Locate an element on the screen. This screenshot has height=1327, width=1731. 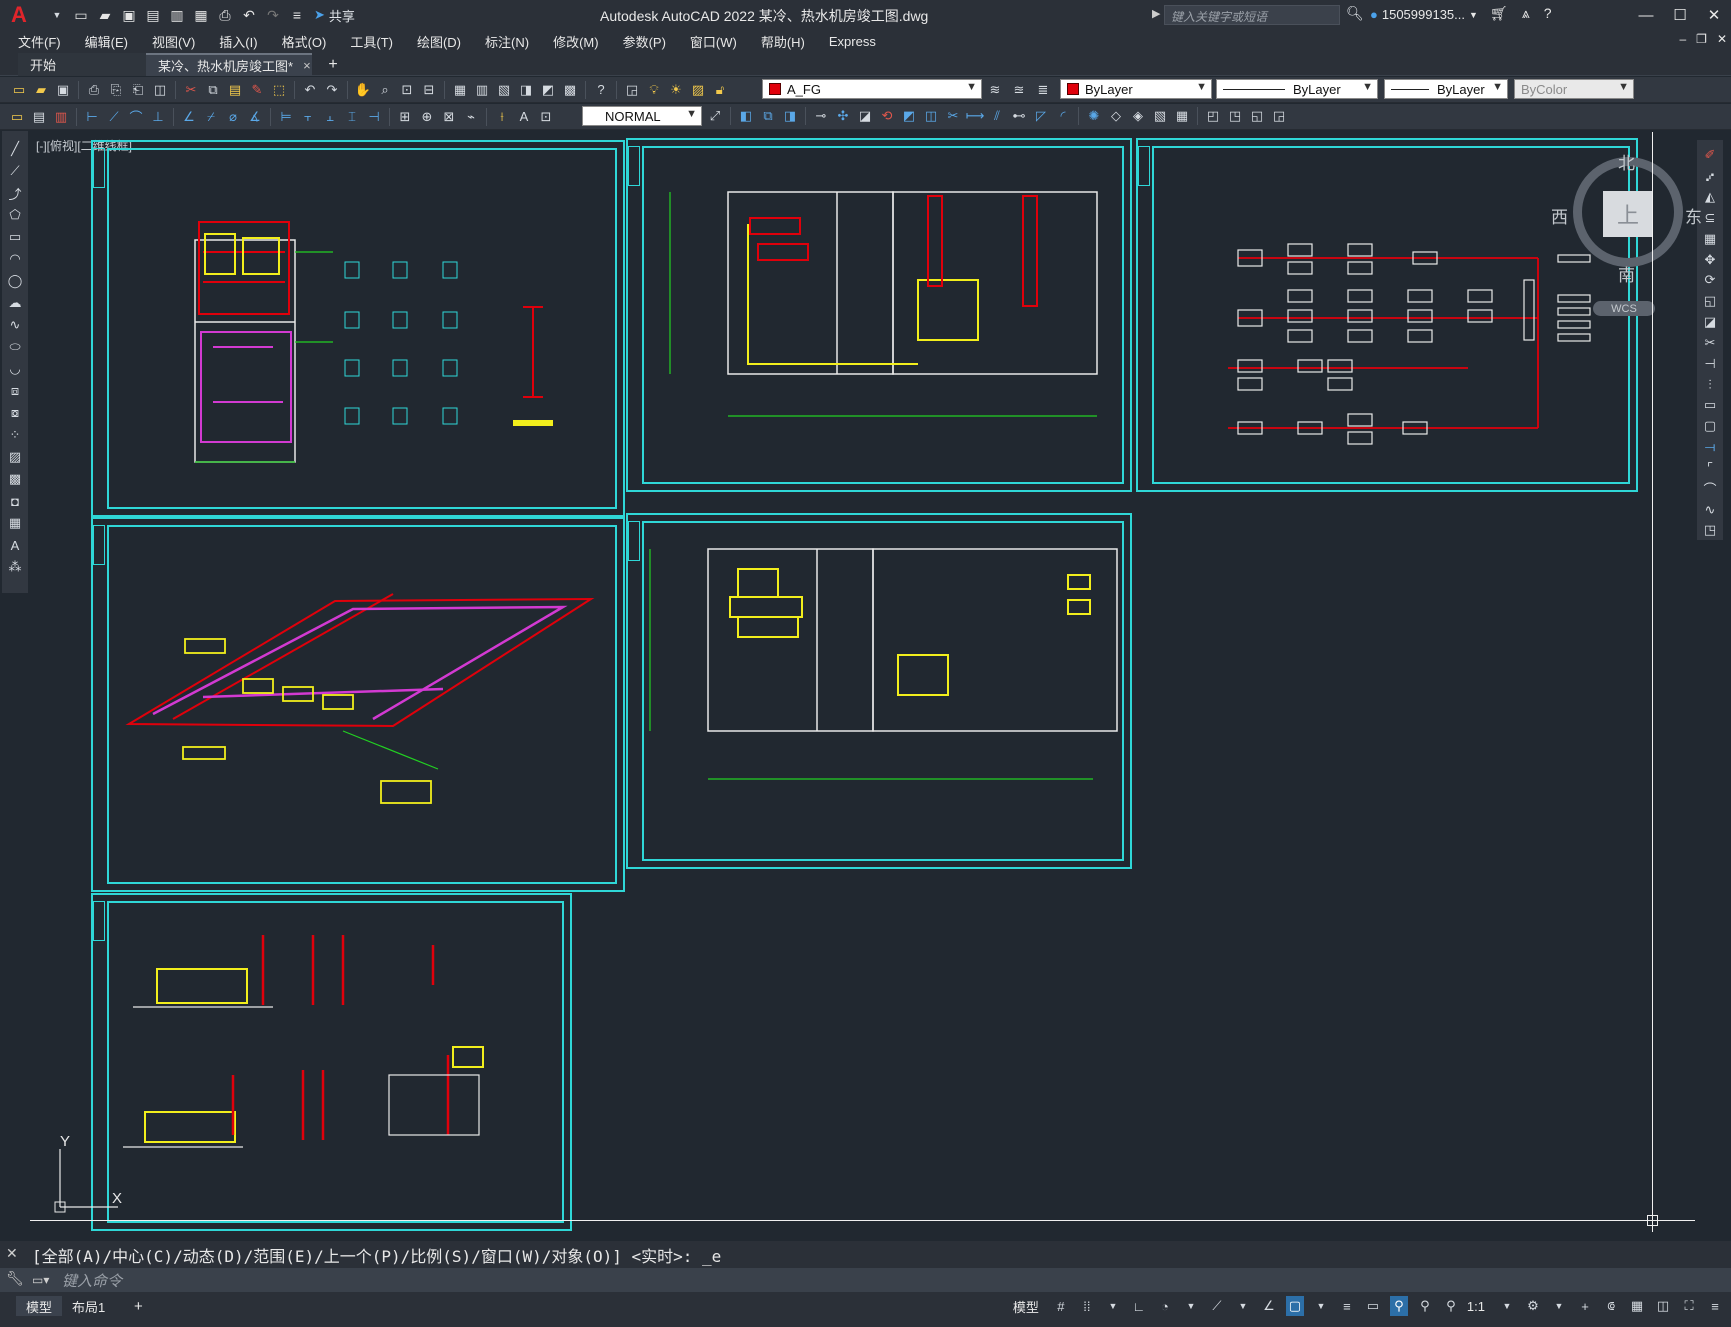
gradient-icon: ▩ is located at coordinates (15, 479).